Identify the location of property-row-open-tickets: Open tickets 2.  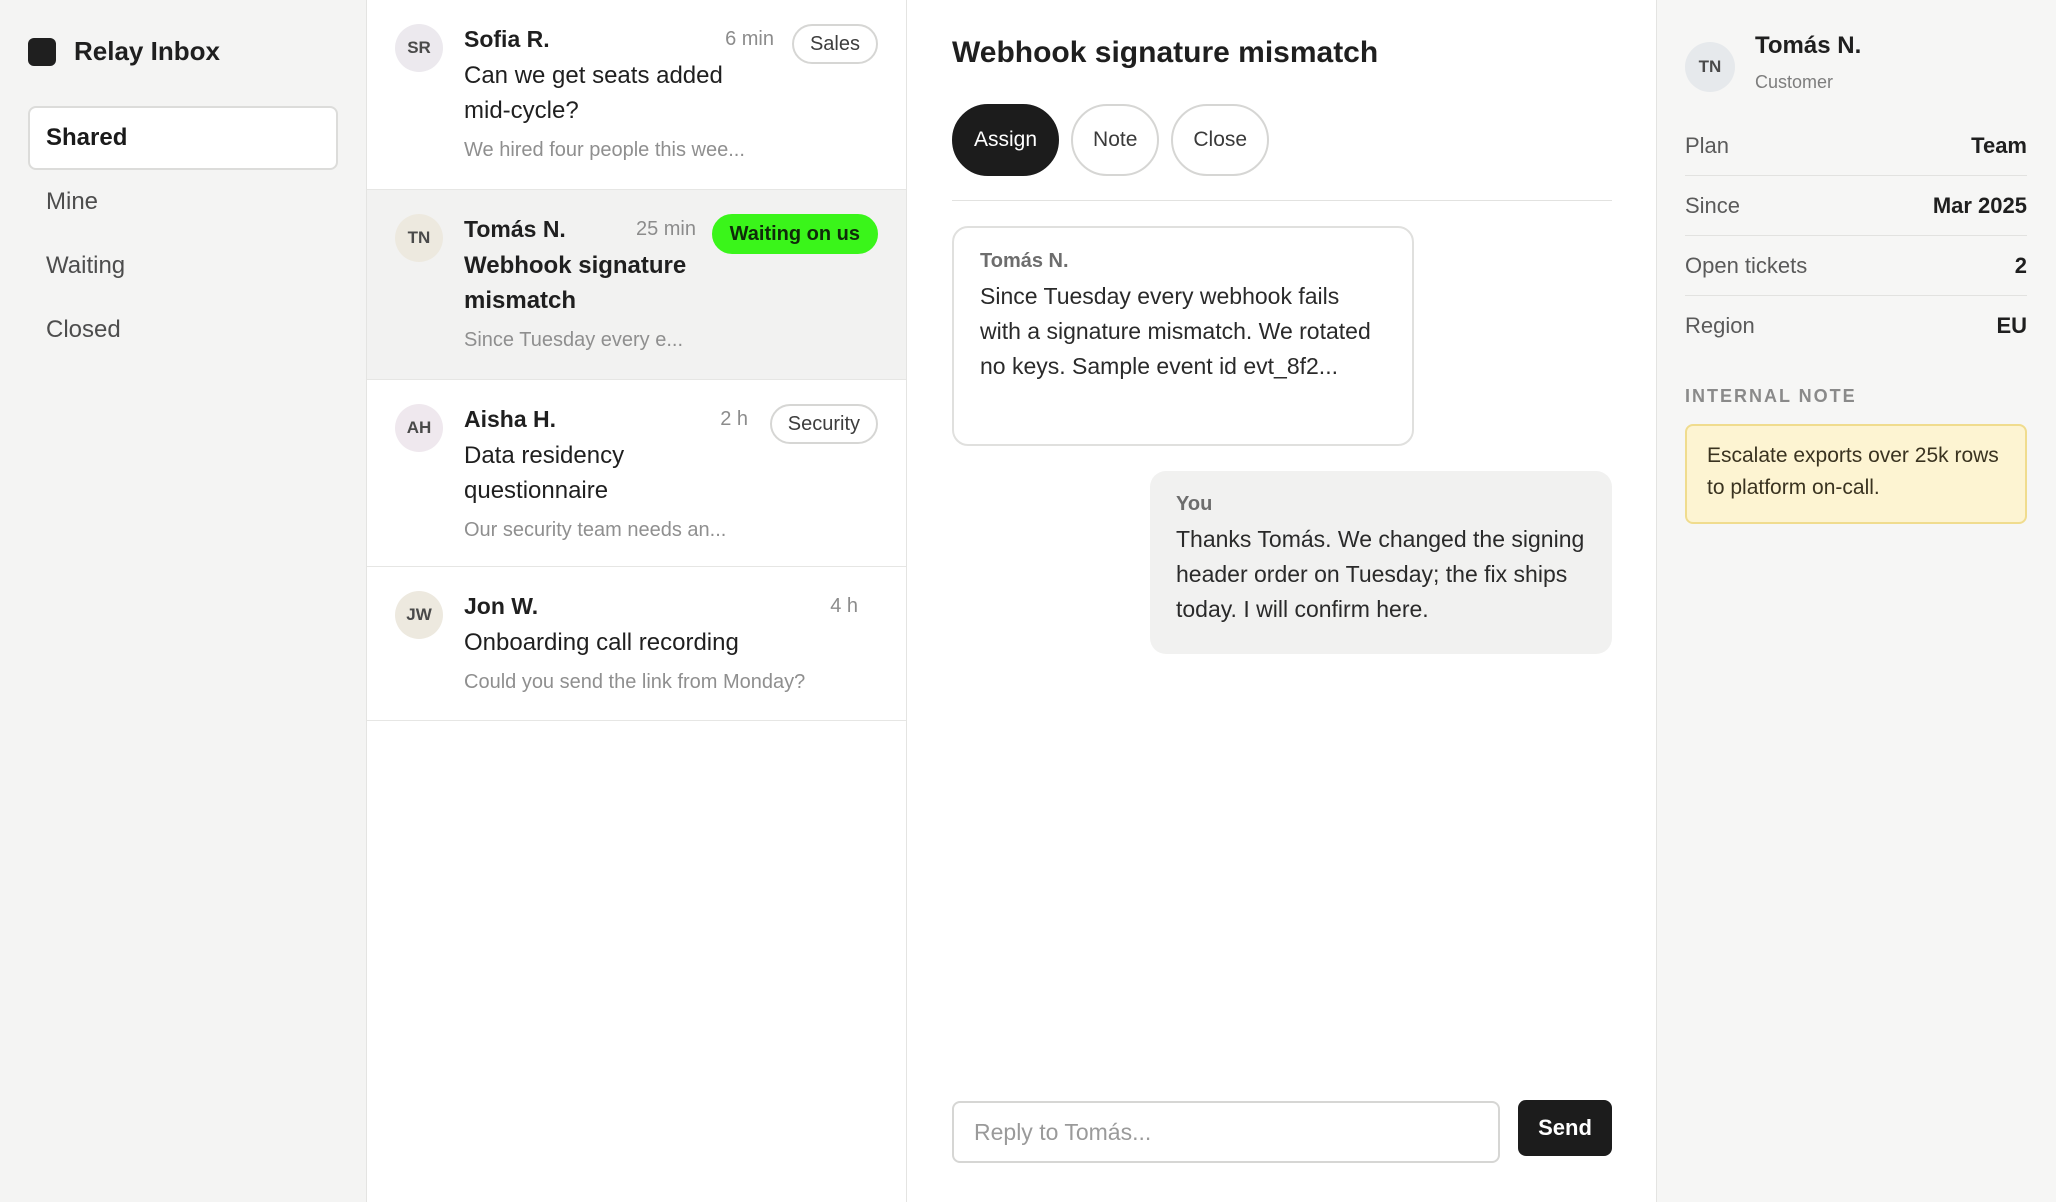
(1856, 266).